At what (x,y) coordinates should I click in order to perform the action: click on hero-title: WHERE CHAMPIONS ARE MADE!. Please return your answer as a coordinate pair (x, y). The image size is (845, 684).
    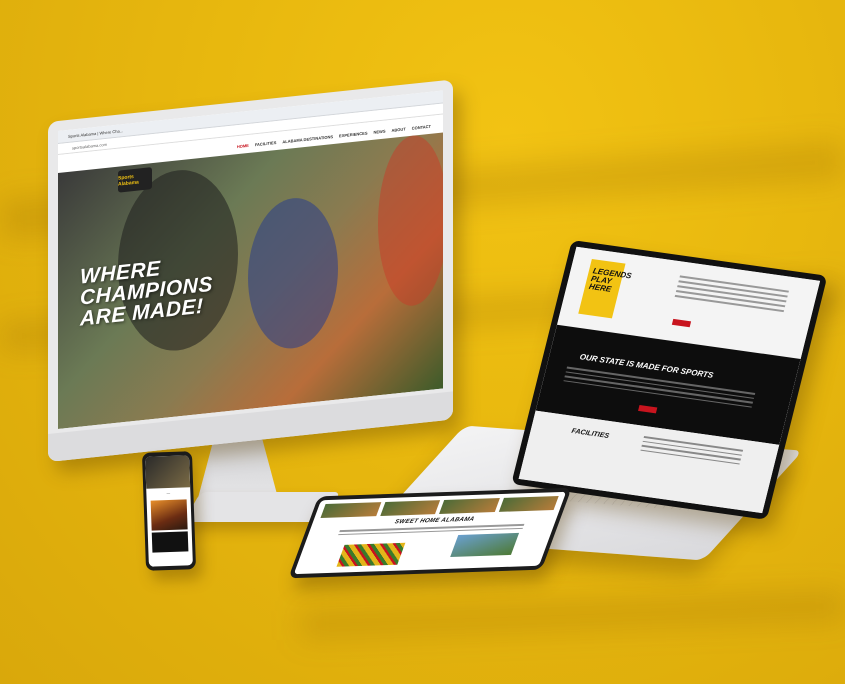
    Looking at the image, I should click on (146, 291).